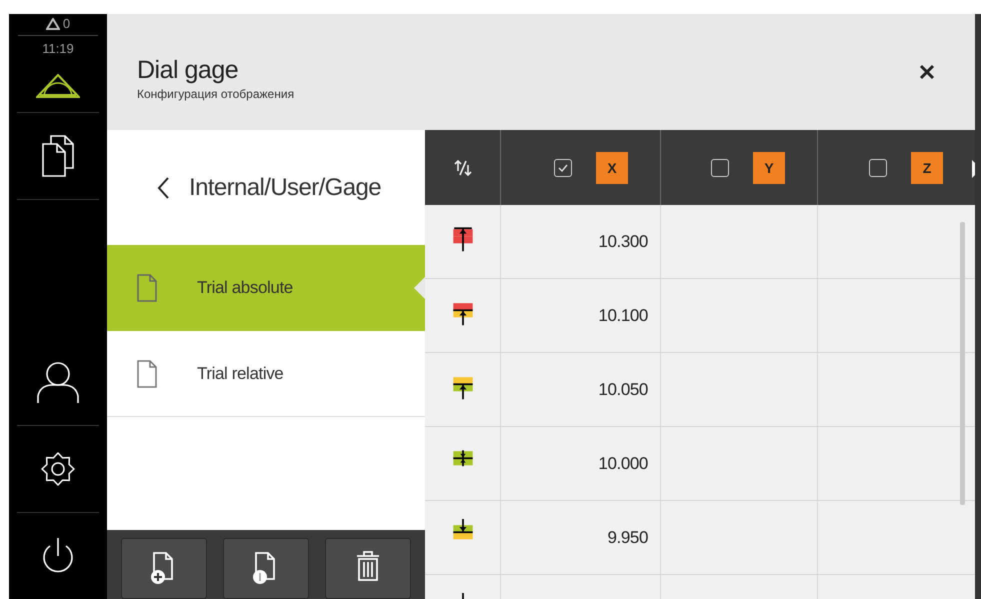 The height and width of the screenshot is (599, 981). Describe the element at coordinates (245, 288) in the screenshot. I see `file-name: Trial absolute` at that location.